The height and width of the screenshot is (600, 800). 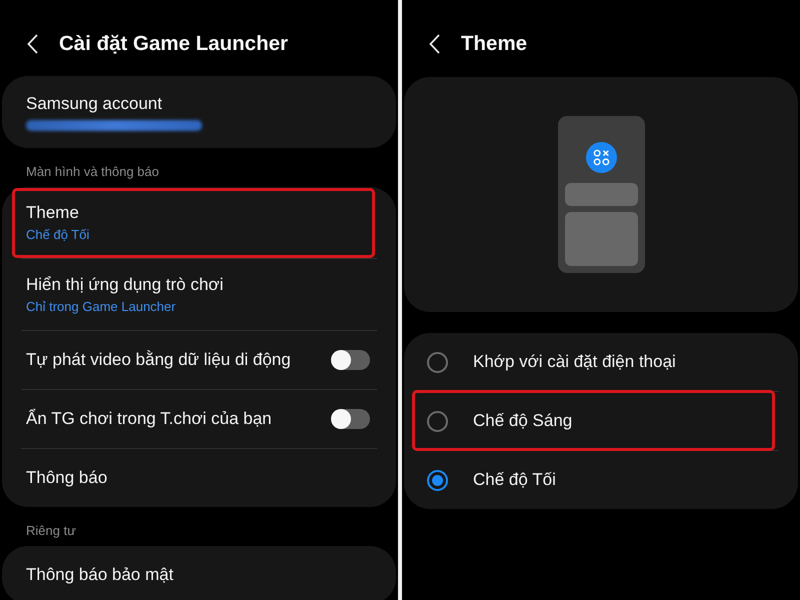 I want to click on setting-label: Theme, so click(x=58, y=213).